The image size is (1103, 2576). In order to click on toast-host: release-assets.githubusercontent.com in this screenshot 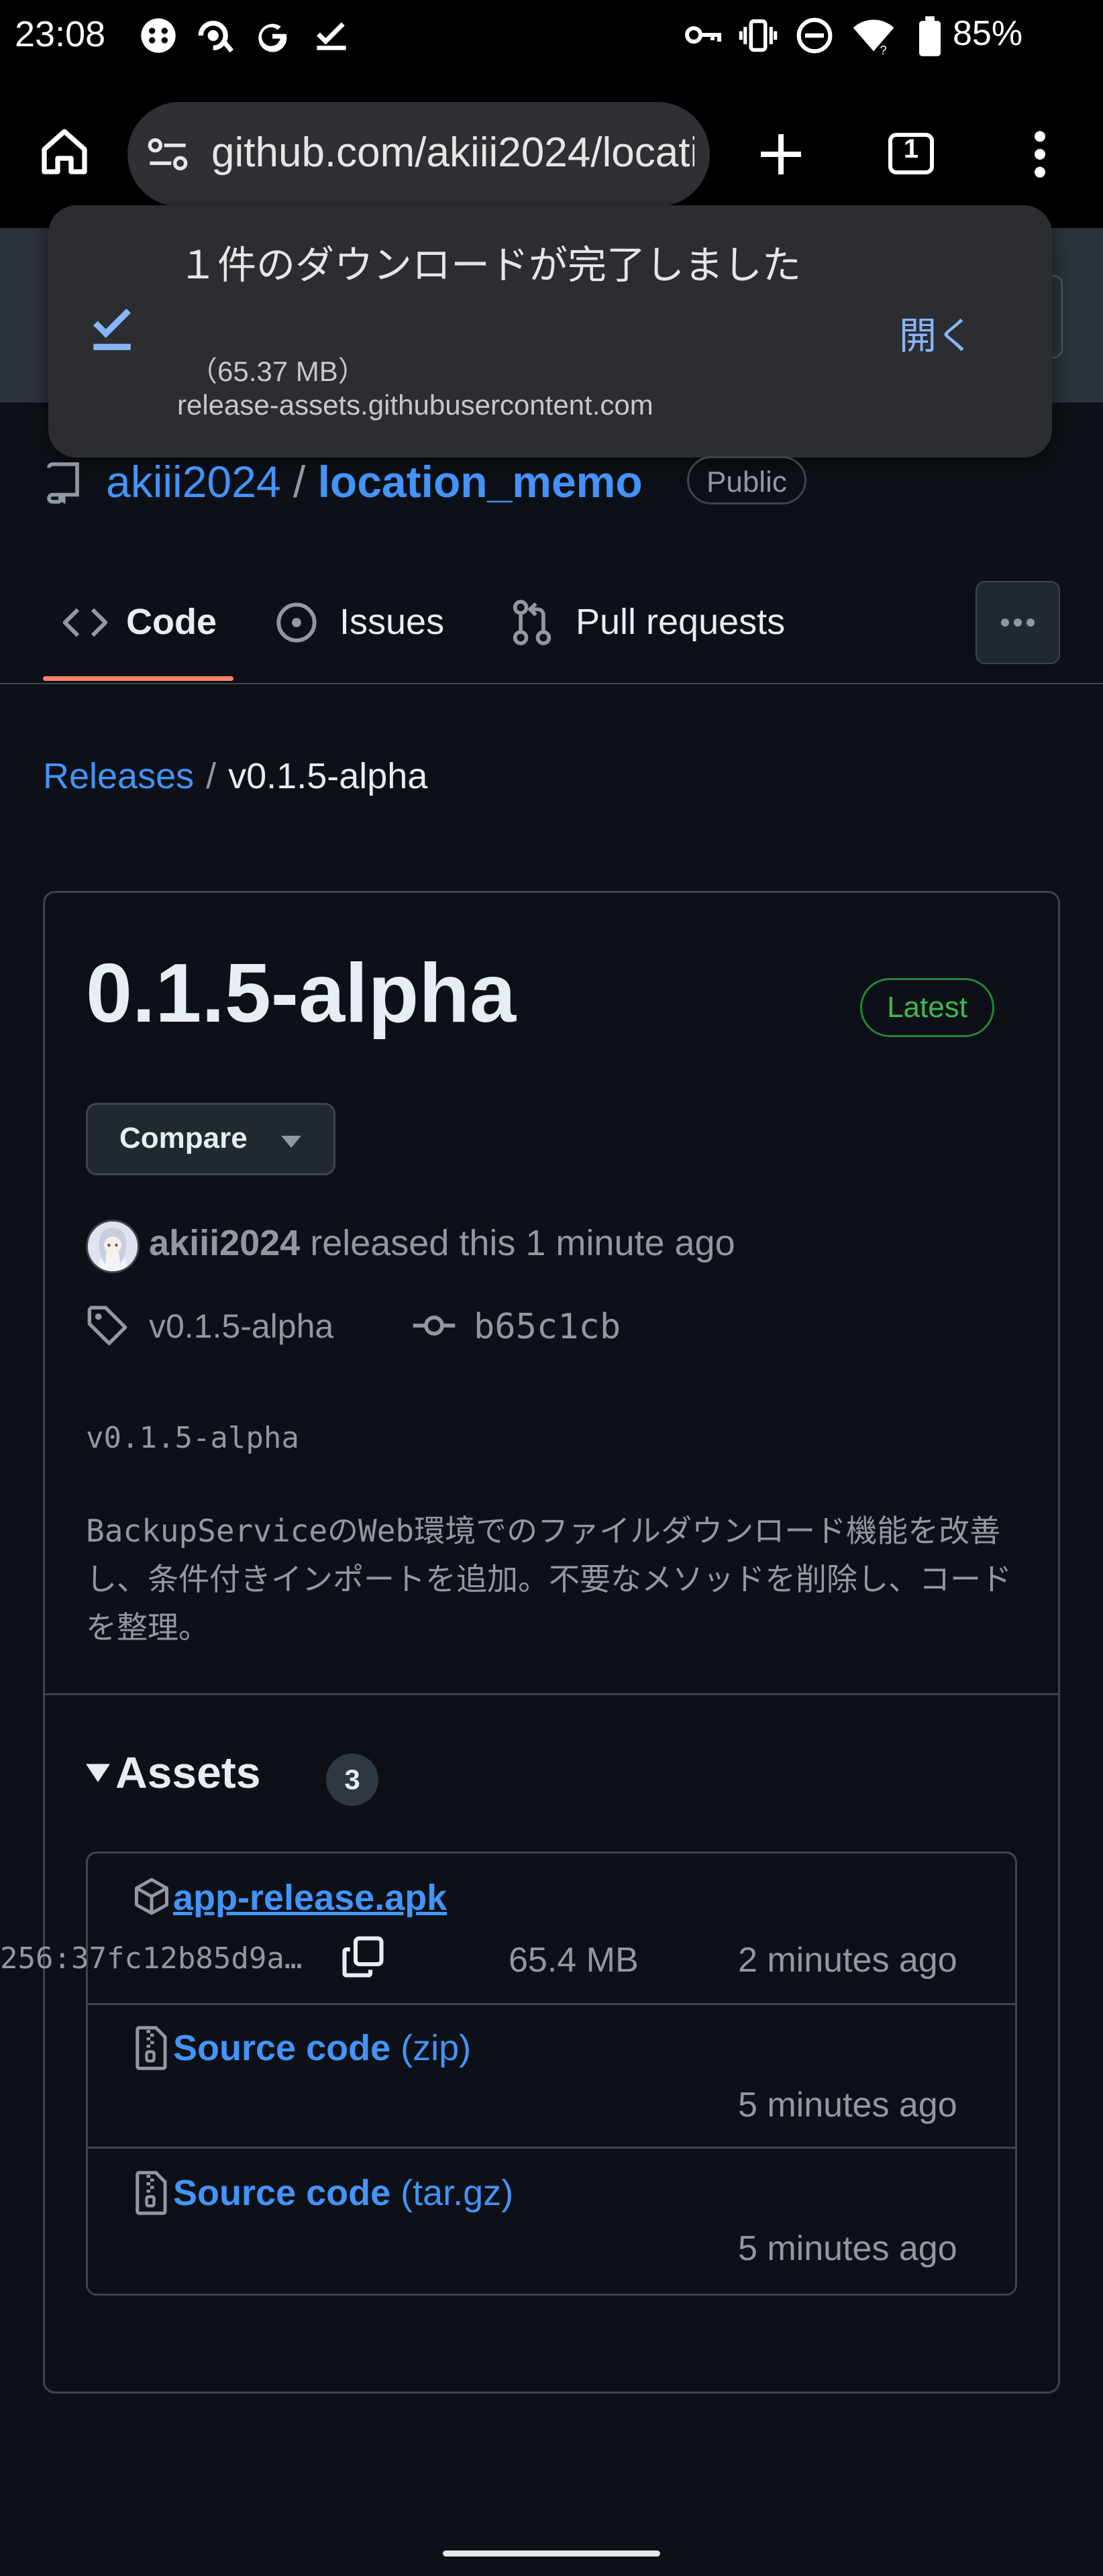, I will do `click(415, 405)`.